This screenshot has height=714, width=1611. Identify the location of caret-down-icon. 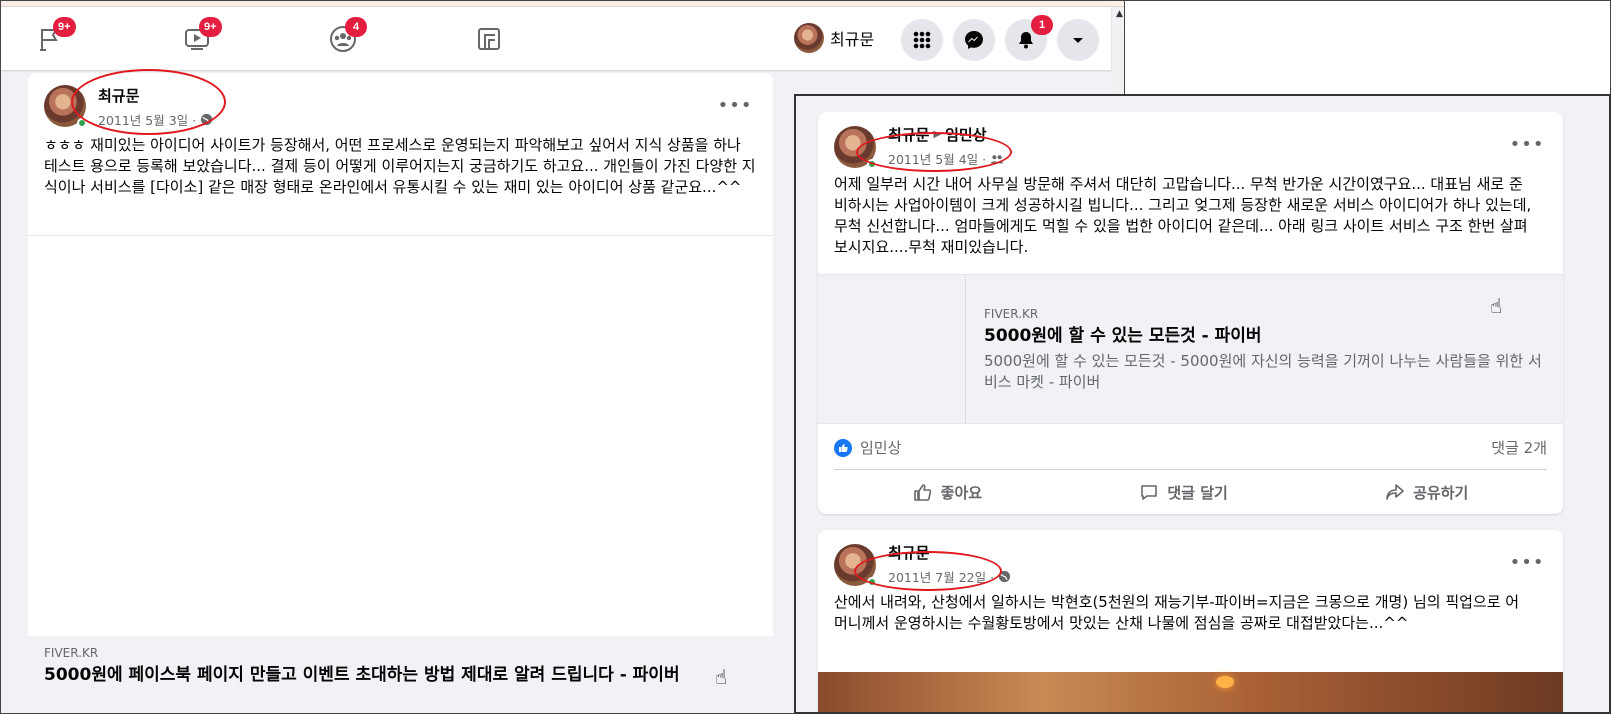
(1078, 40).